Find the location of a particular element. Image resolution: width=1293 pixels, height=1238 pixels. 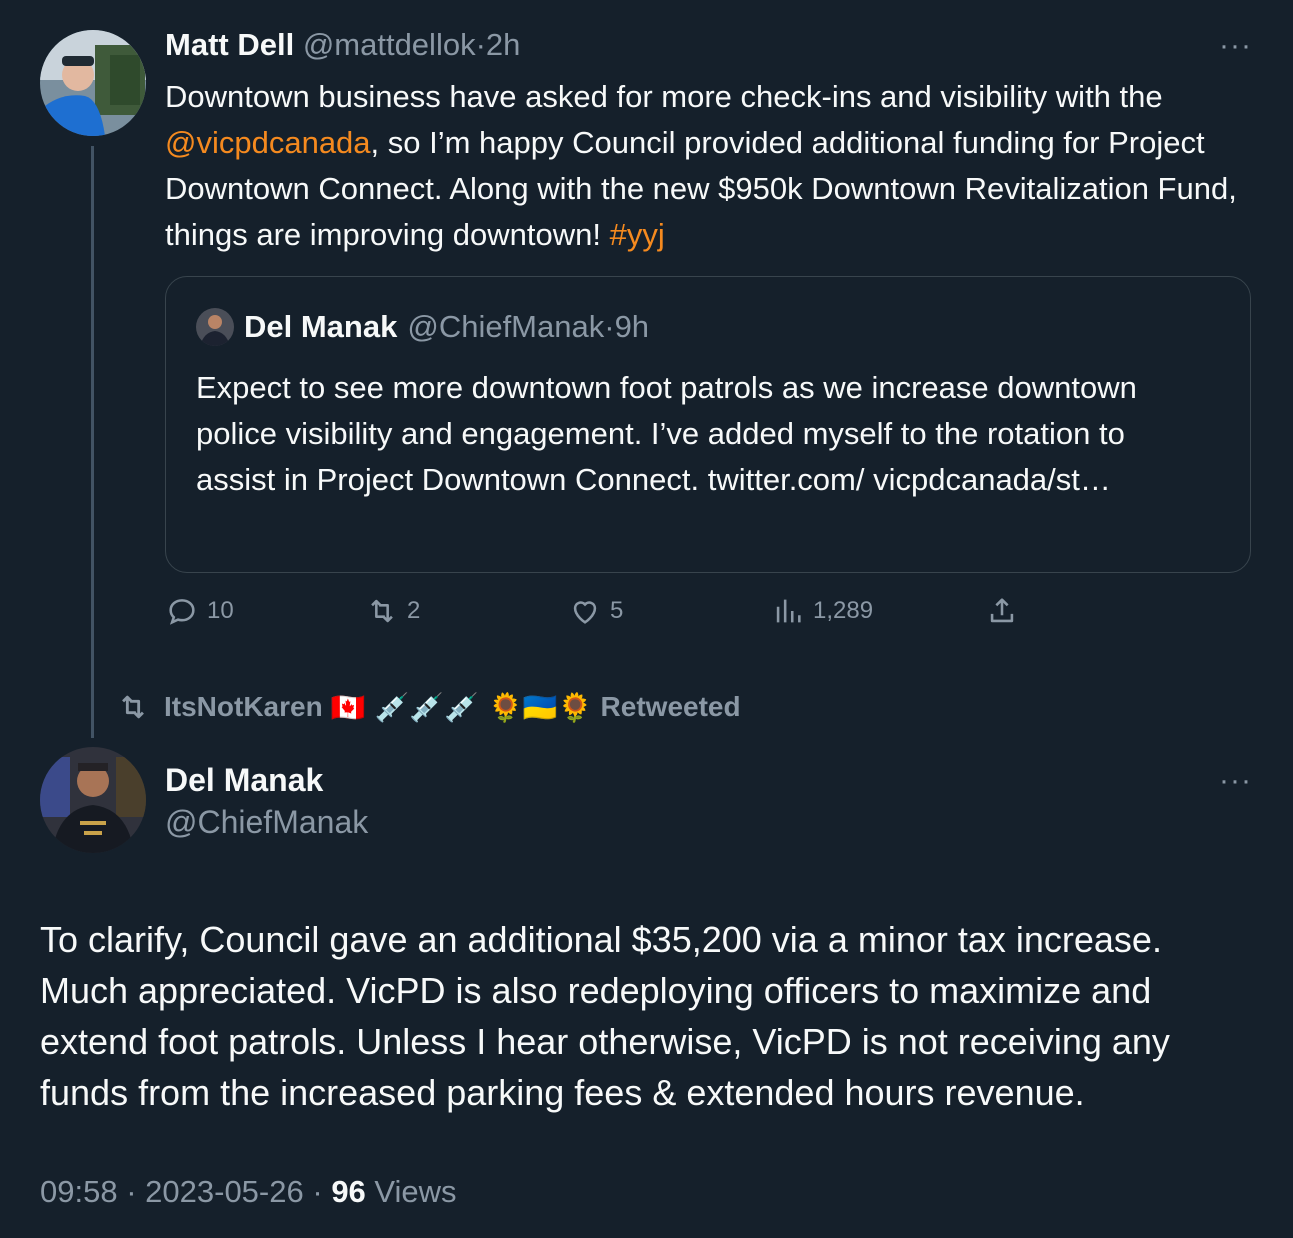

retweet-context: ItsNotKaren 🇨🇦 💉💉💉 🌻🇺🇦🌻 Retweeted is located at coordinates (428, 707).